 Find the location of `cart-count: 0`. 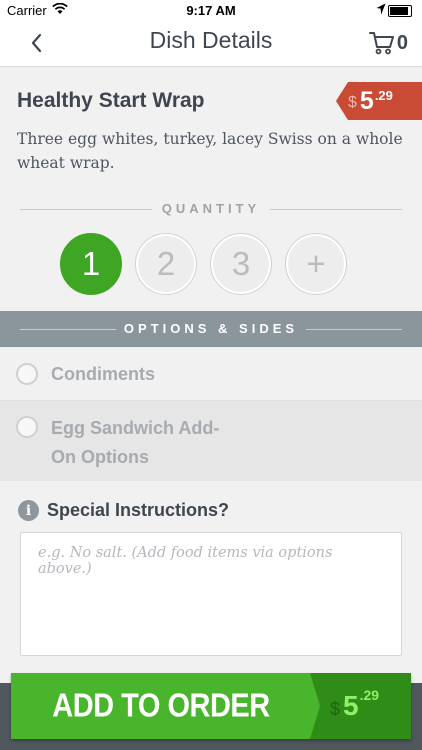

cart-count: 0 is located at coordinates (402, 42).